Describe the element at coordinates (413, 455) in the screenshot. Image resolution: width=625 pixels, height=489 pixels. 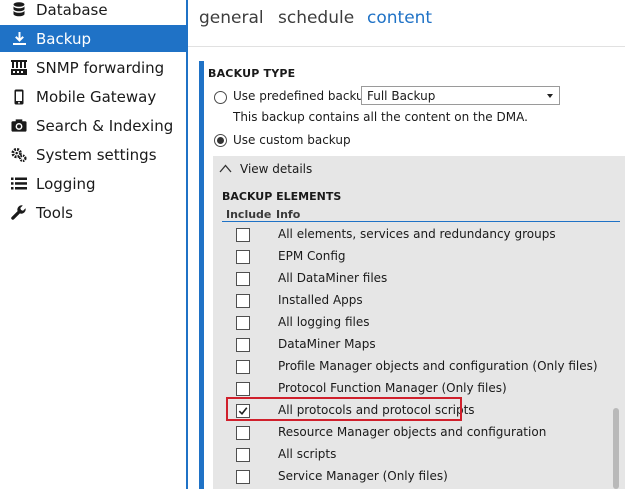
I see `table-row: All scripts` at that location.